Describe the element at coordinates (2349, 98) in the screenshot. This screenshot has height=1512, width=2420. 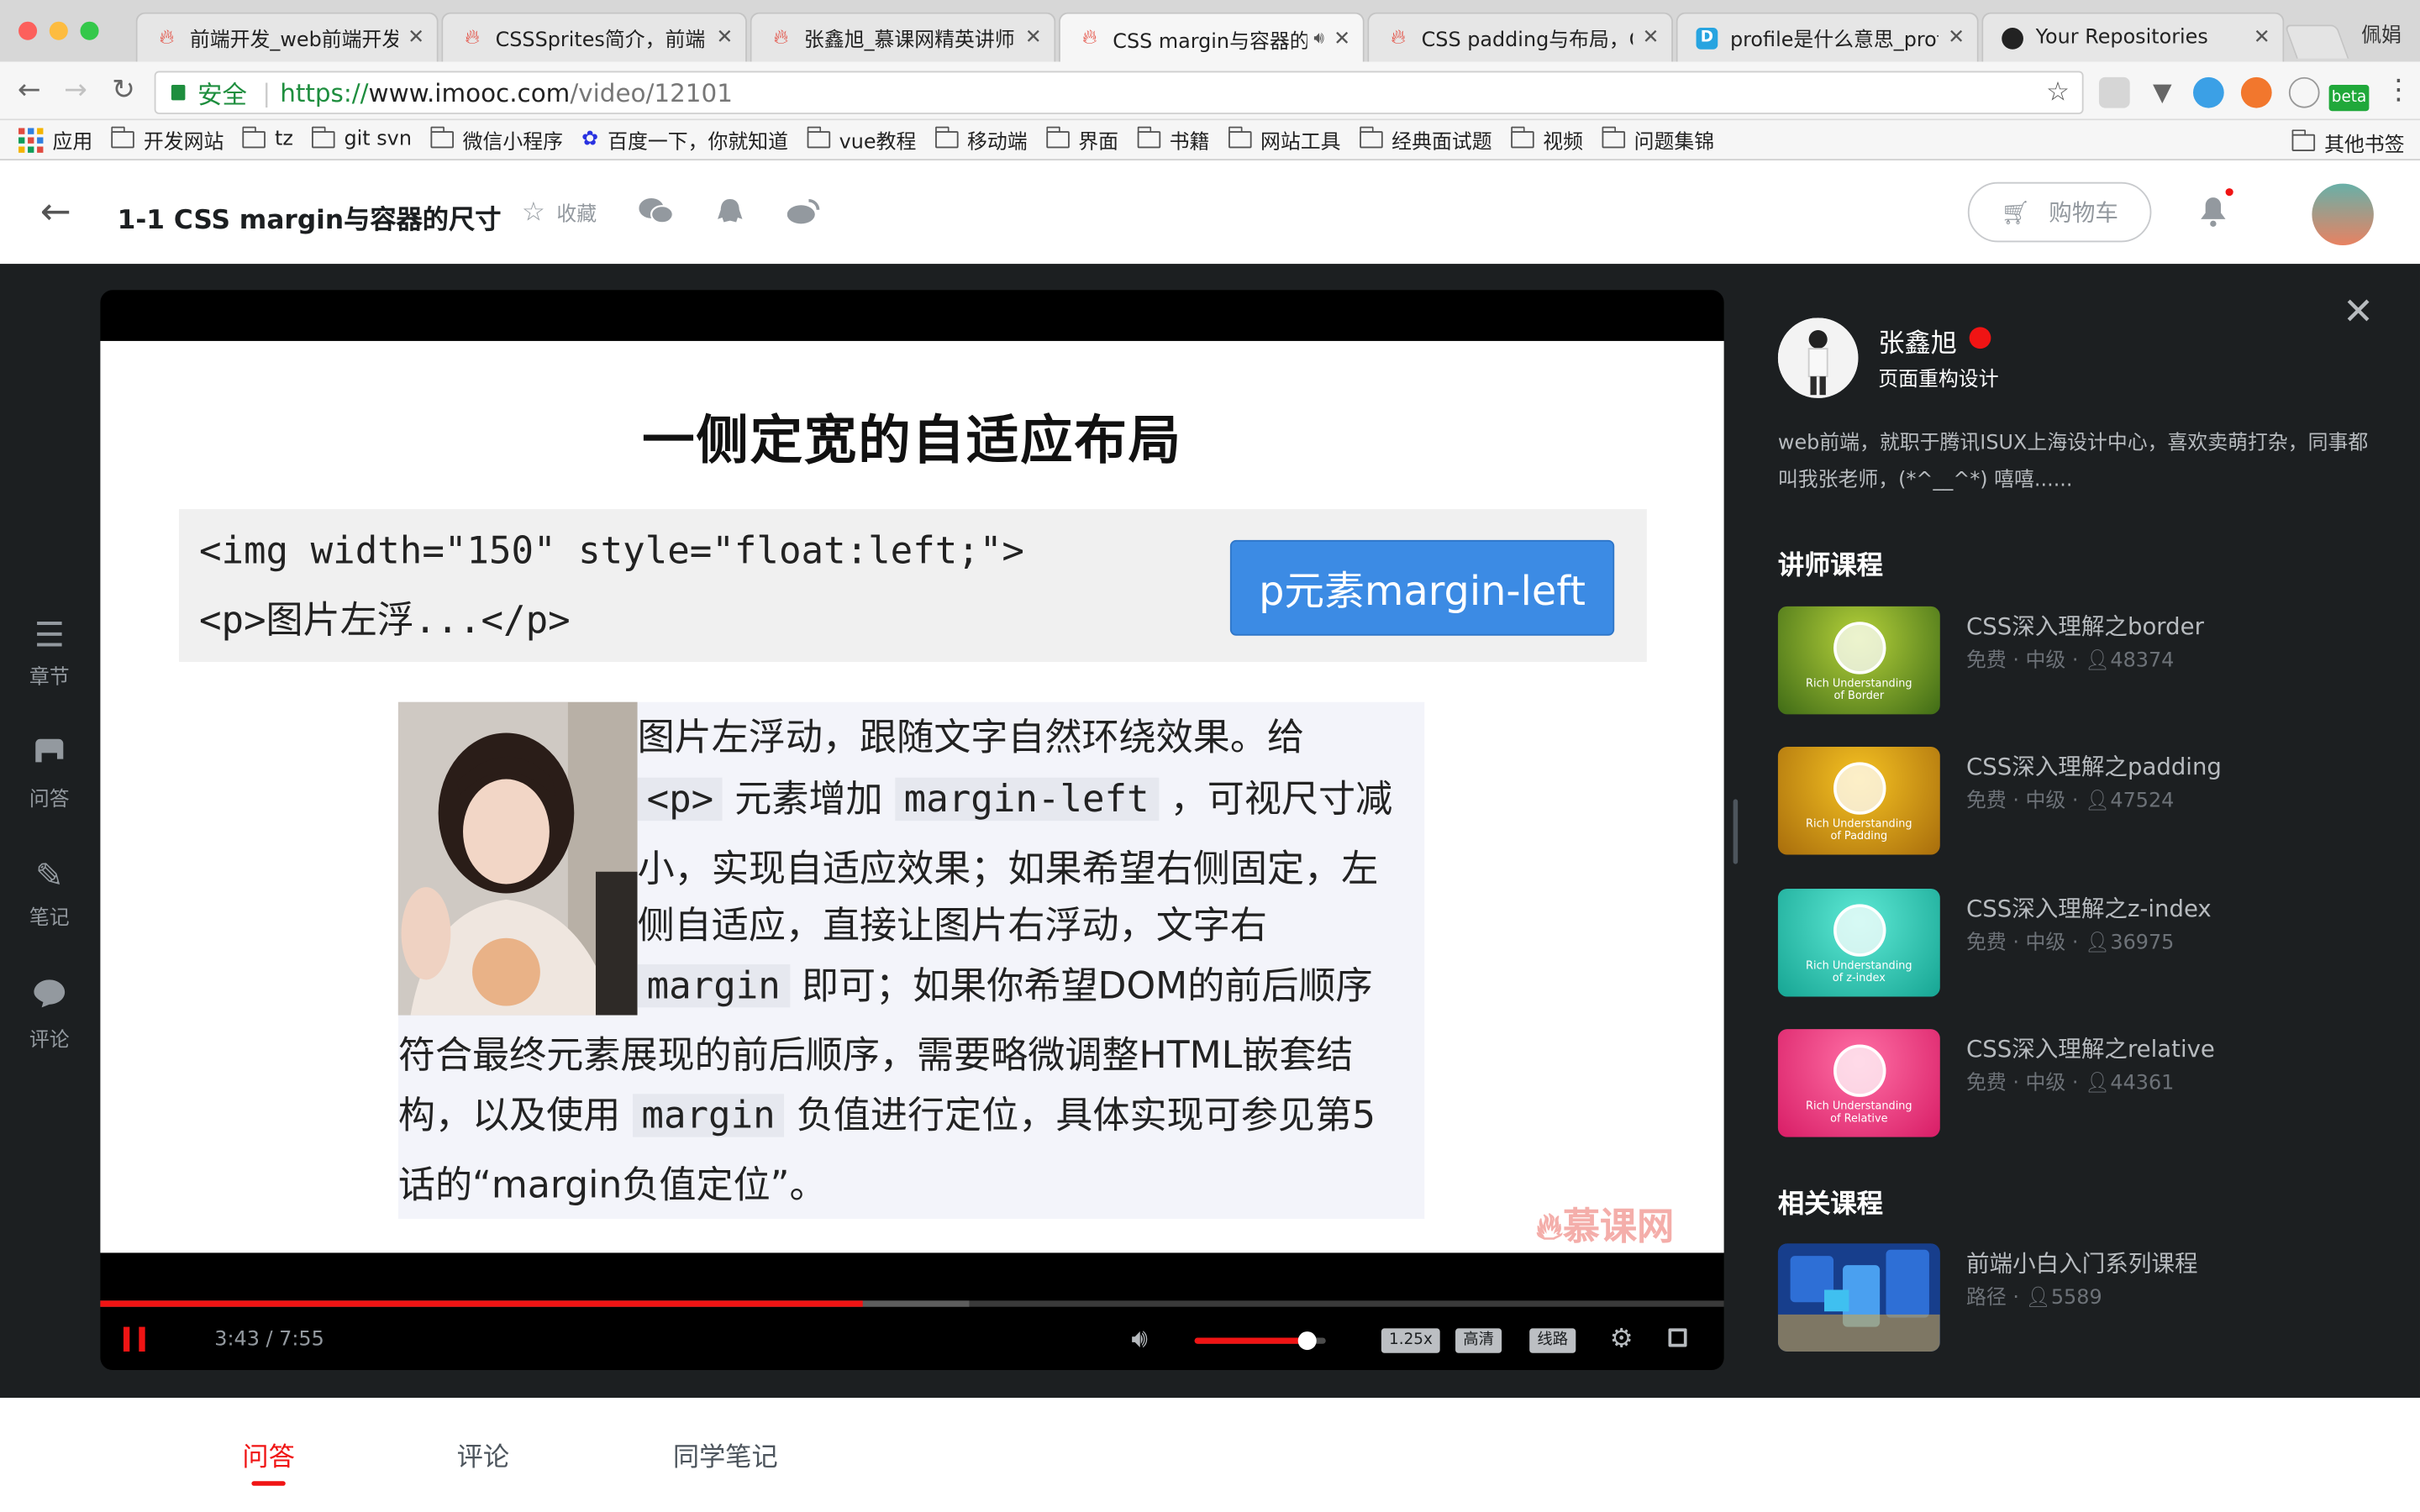
I see `beta-extension-icon: beta` at that location.